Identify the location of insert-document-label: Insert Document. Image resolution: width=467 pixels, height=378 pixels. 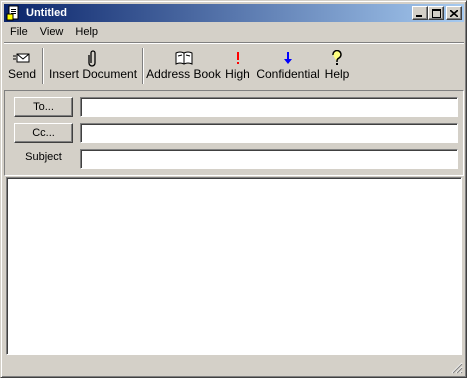
(93, 74).